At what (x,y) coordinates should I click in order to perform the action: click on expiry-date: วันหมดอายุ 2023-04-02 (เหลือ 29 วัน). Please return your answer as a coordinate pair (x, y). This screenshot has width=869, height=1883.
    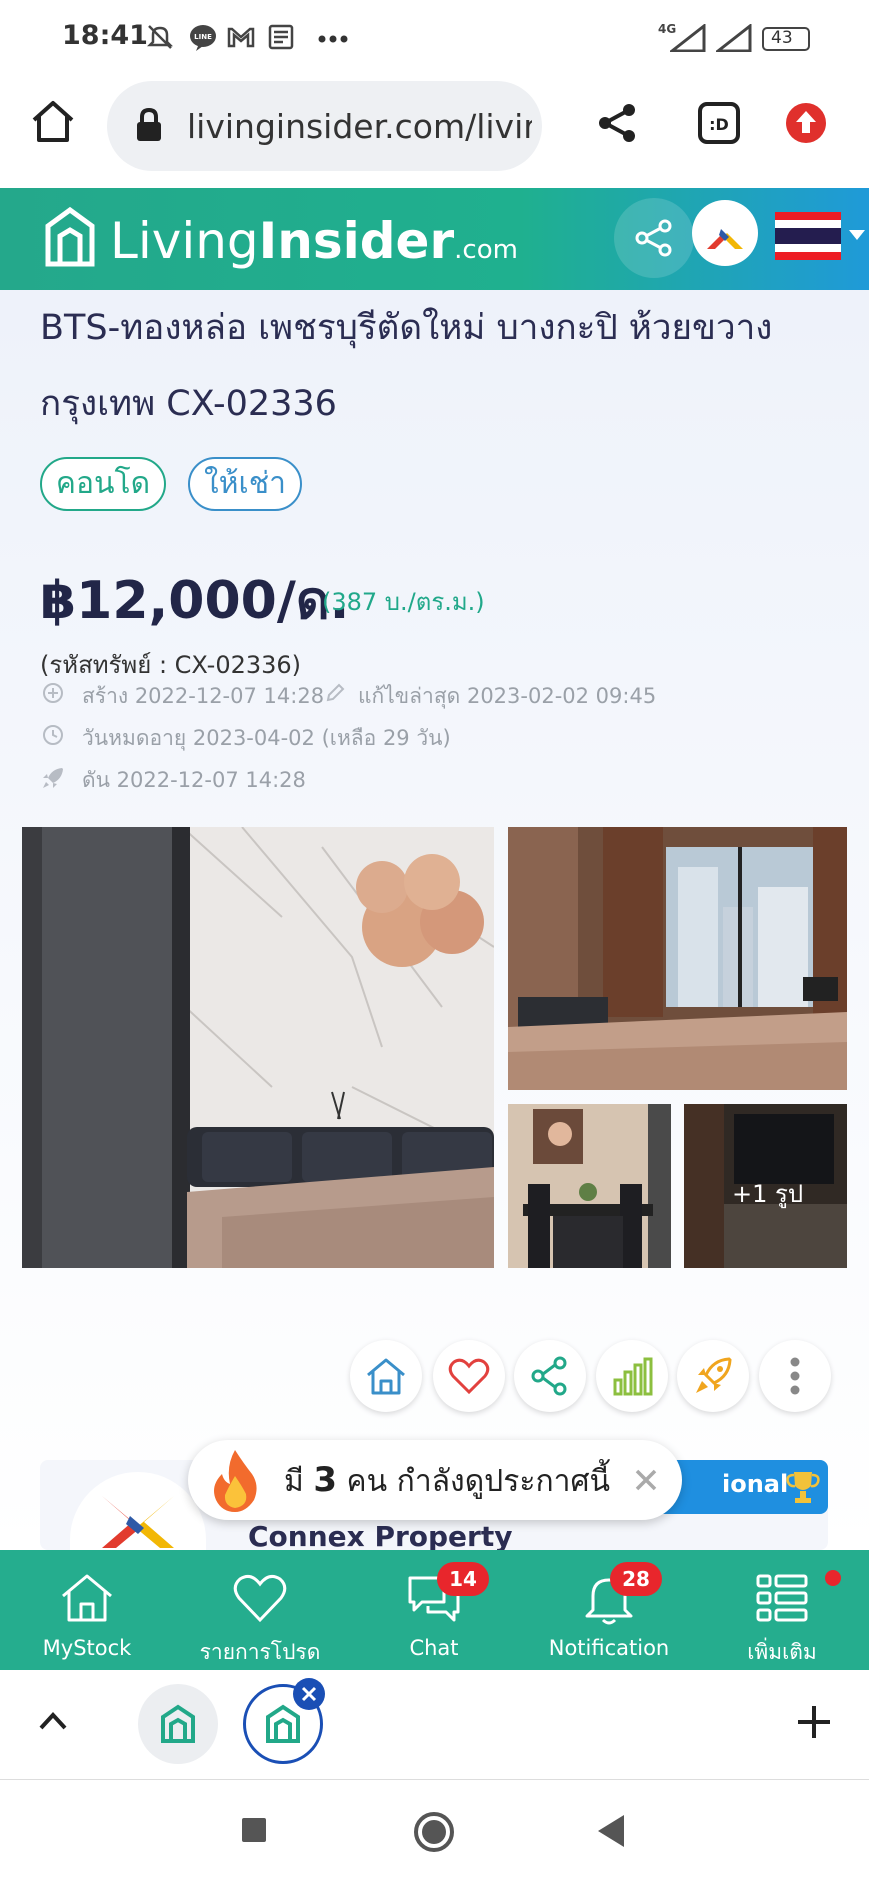
    Looking at the image, I should click on (266, 738).